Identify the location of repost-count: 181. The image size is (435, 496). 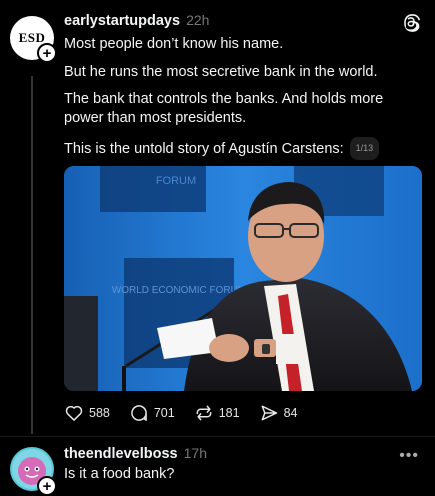
(229, 413).